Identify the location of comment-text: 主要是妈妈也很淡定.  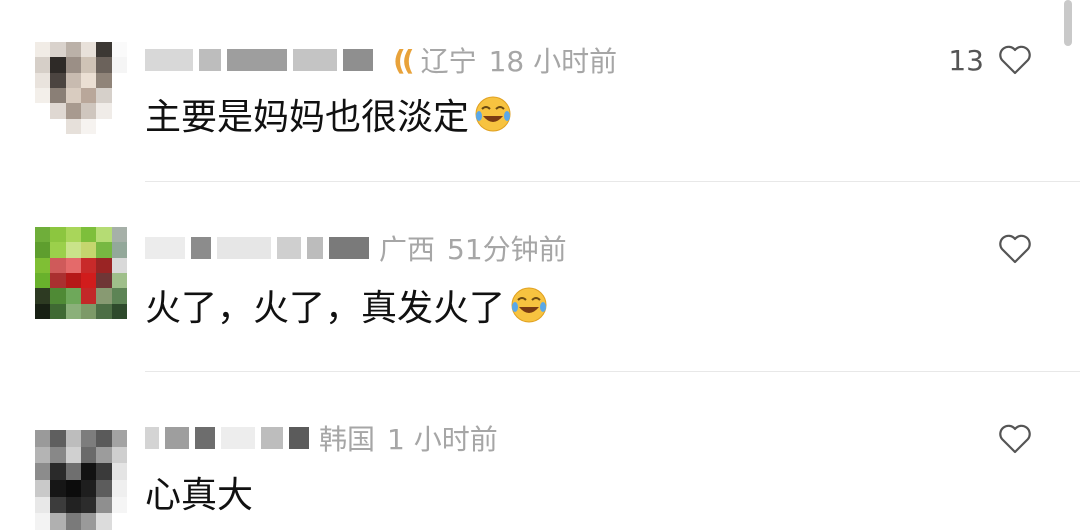
(329, 114).